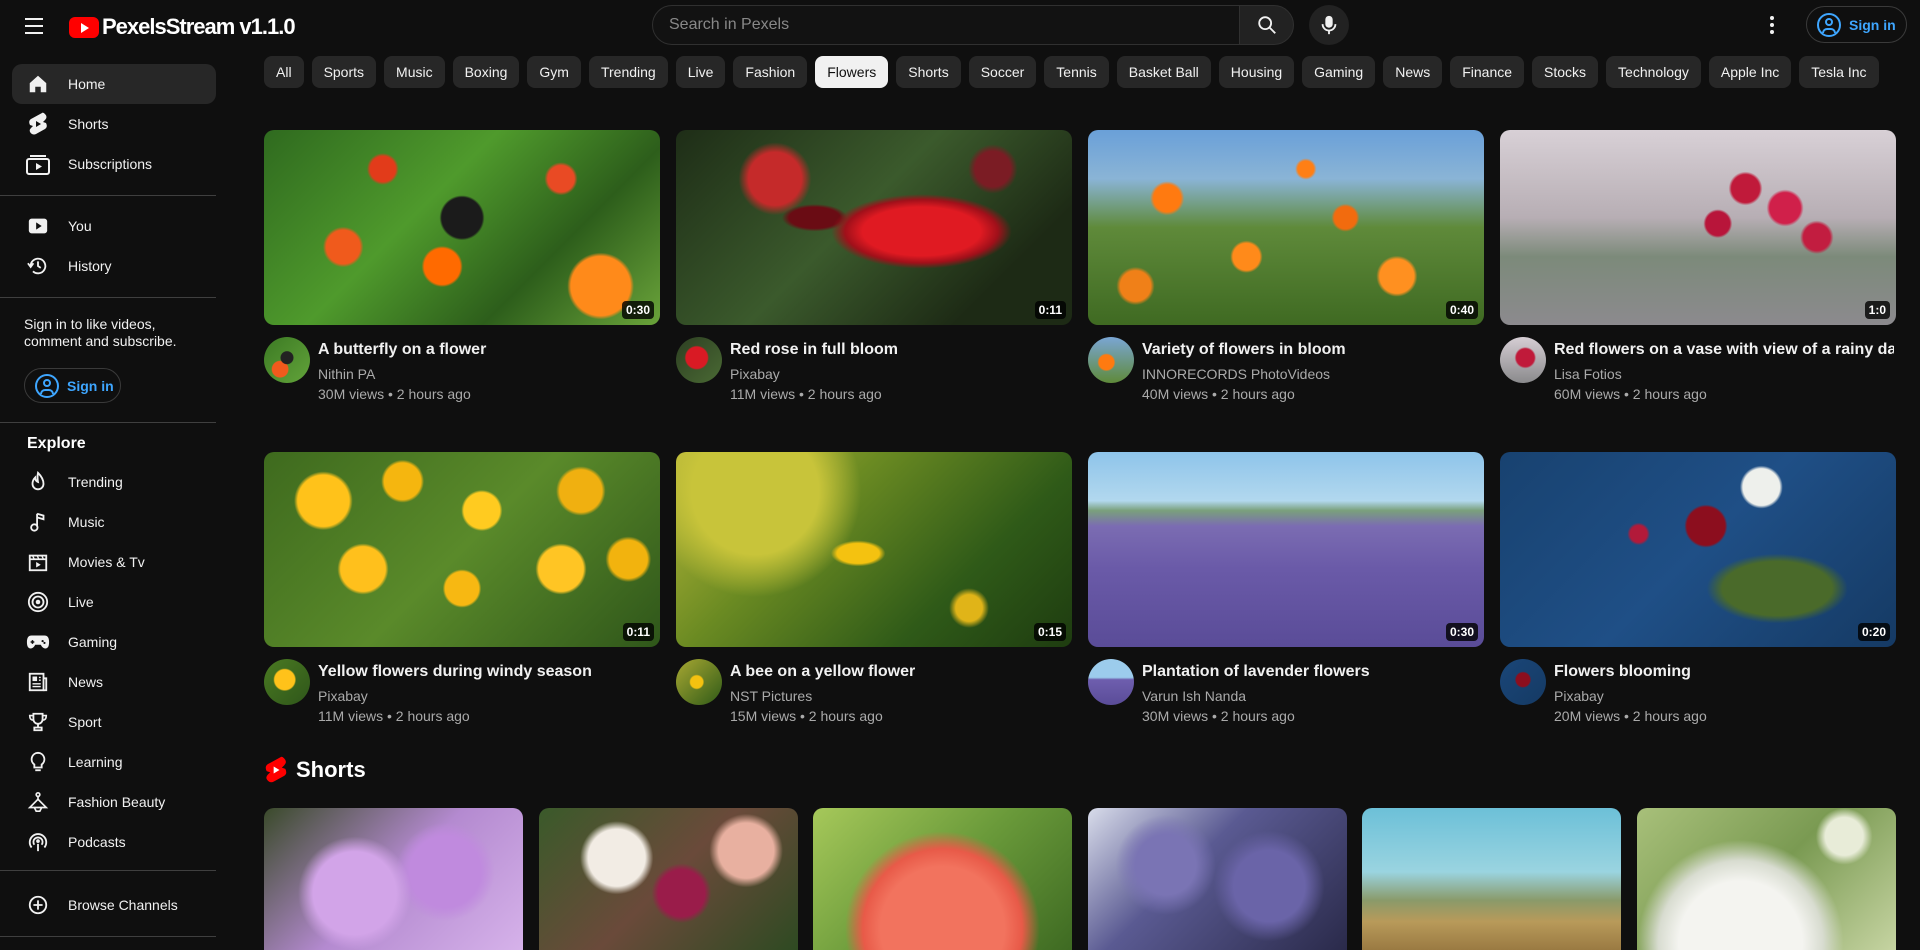  I want to click on menu-icon, so click(34, 26).